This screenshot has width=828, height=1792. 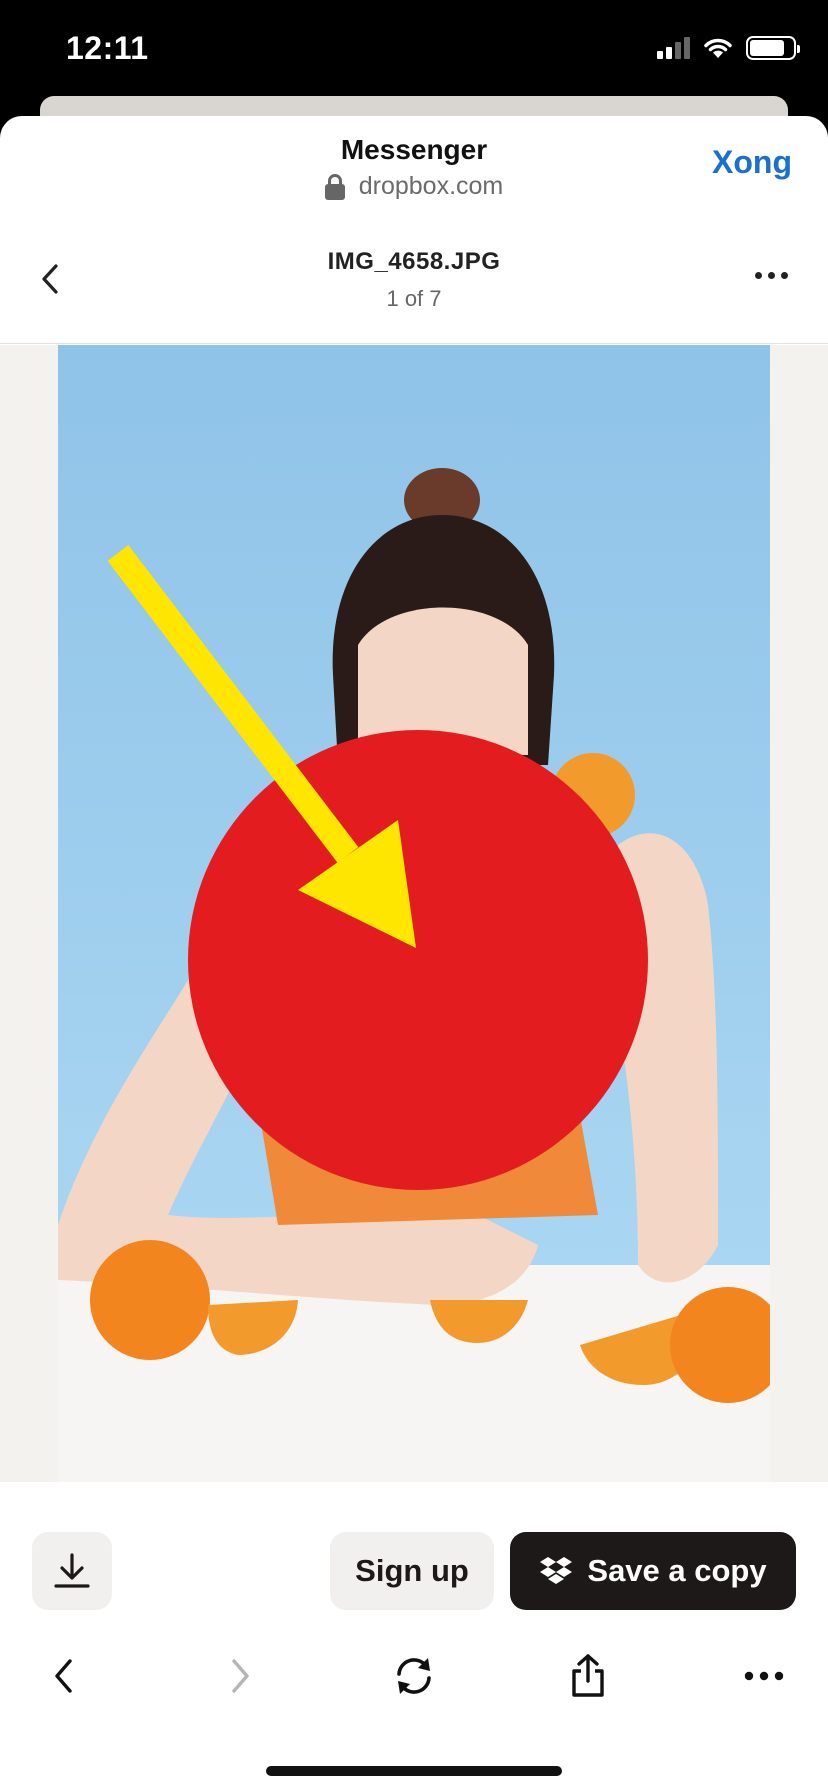 What do you see at coordinates (414, 1771) in the screenshot?
I see `home-indicator` at bounding box center [414, 1771].